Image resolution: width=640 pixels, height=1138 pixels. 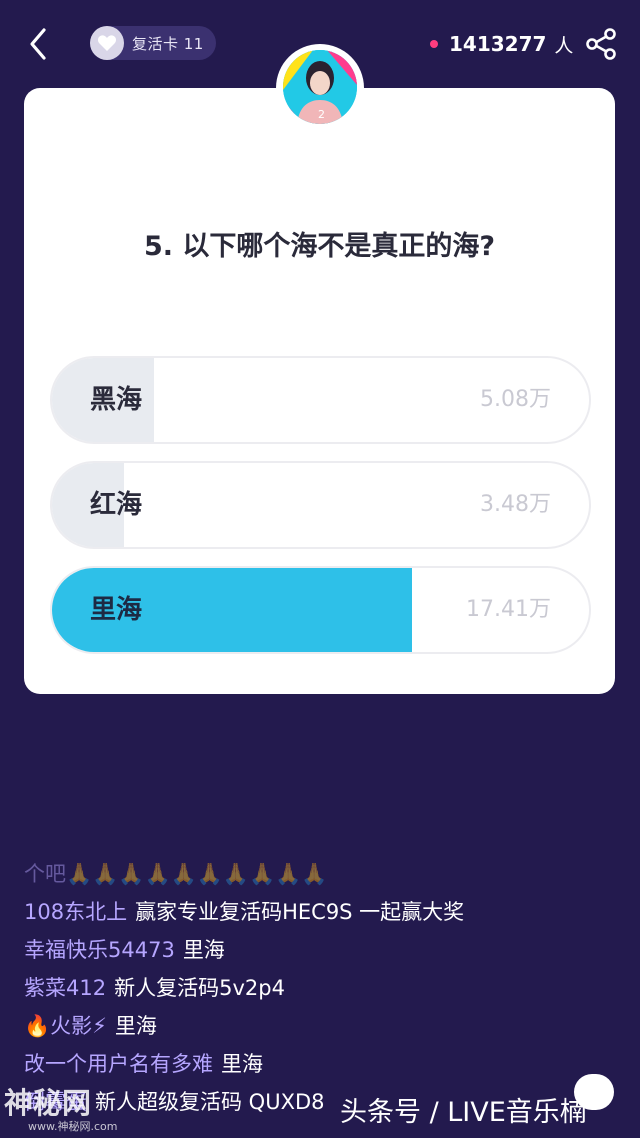 What do you see at coordinates (199, 988) in the screenshot?
I see `chat-text: 新人复活码5v2p4` at bounding box center [199, 988].